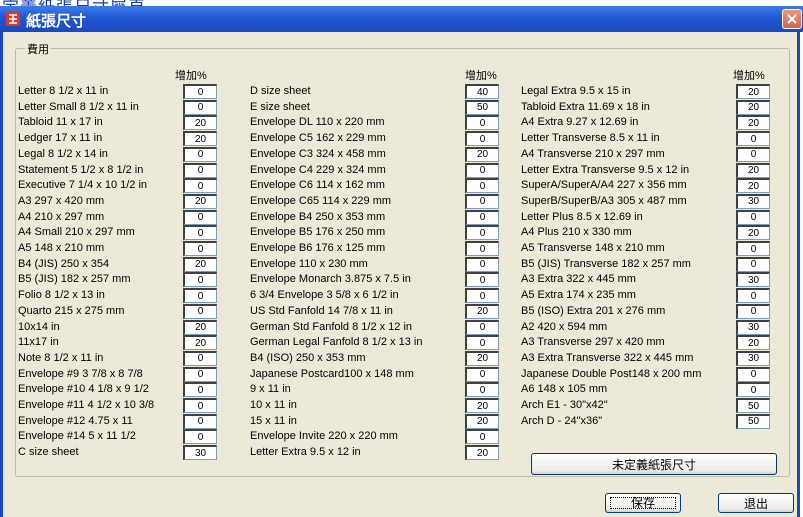 The image size is (803, 517). What do you see at coordinates (654, 464) in the screenshot?
I see `custom-size-button: 未定義紙張尺寸` at bounding box center [654, 464].